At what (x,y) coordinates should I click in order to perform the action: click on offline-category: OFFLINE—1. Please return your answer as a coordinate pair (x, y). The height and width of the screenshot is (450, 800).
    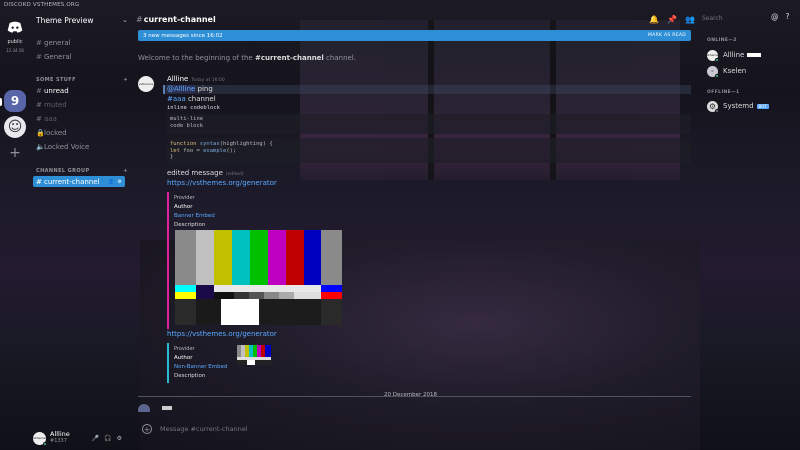
    Looking at the image, I should click on (723, 92).